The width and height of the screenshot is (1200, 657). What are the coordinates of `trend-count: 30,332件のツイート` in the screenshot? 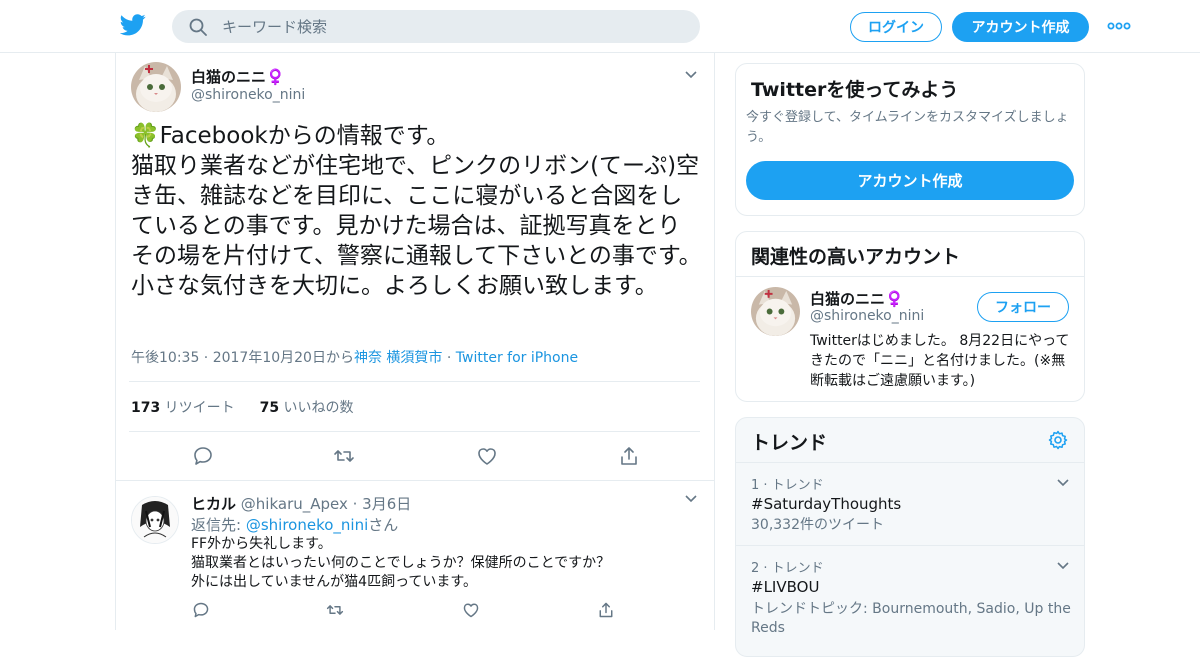 It's located at (817, 525).